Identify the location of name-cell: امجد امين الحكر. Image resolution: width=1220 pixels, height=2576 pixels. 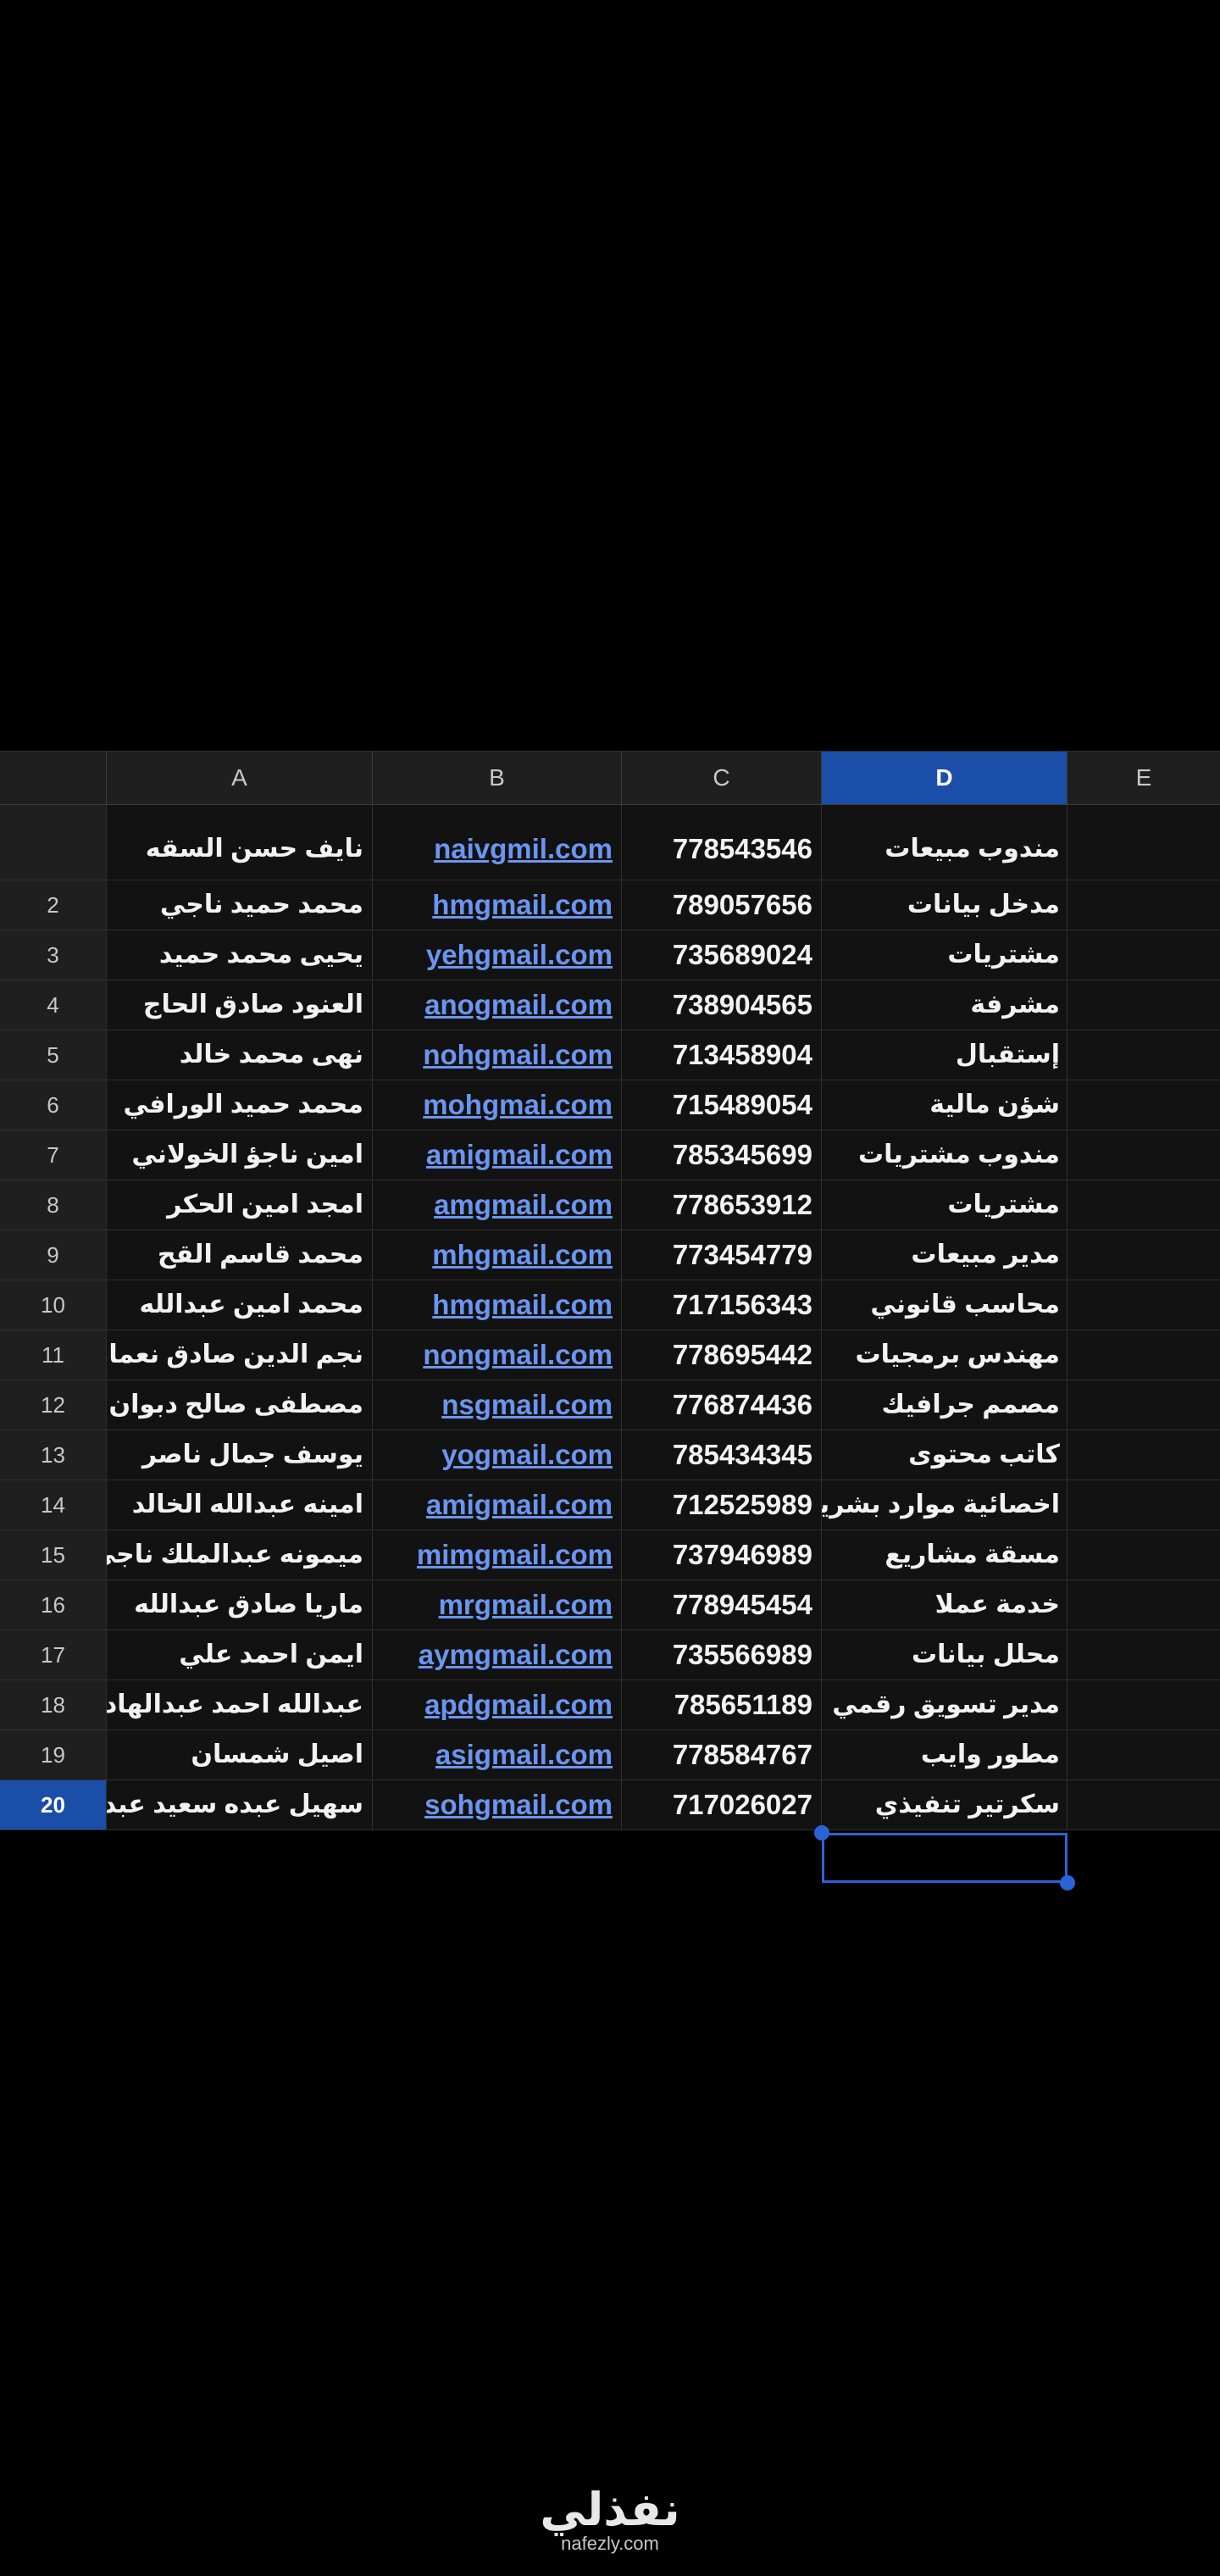
(240, 1205).